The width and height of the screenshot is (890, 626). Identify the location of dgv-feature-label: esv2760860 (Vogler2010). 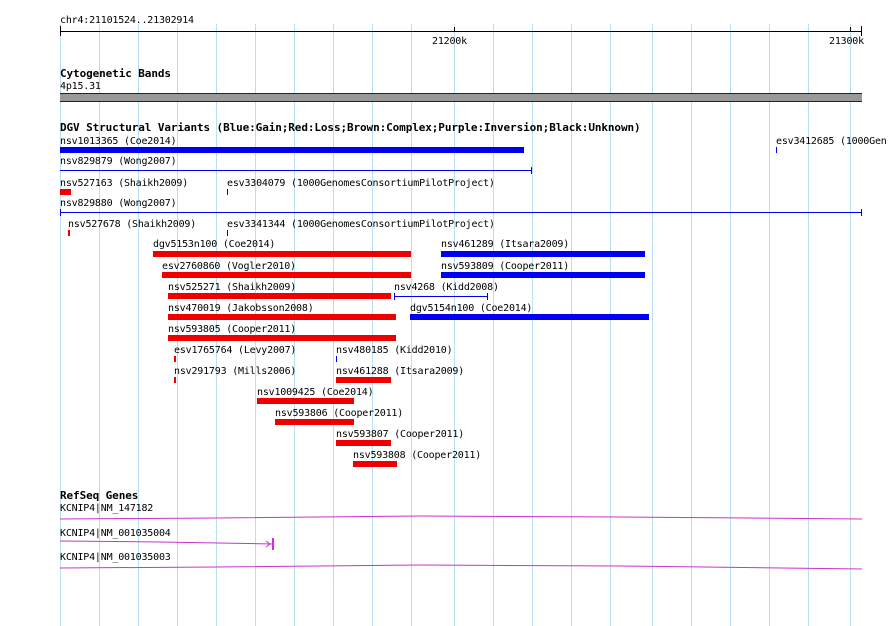
(229, 266).